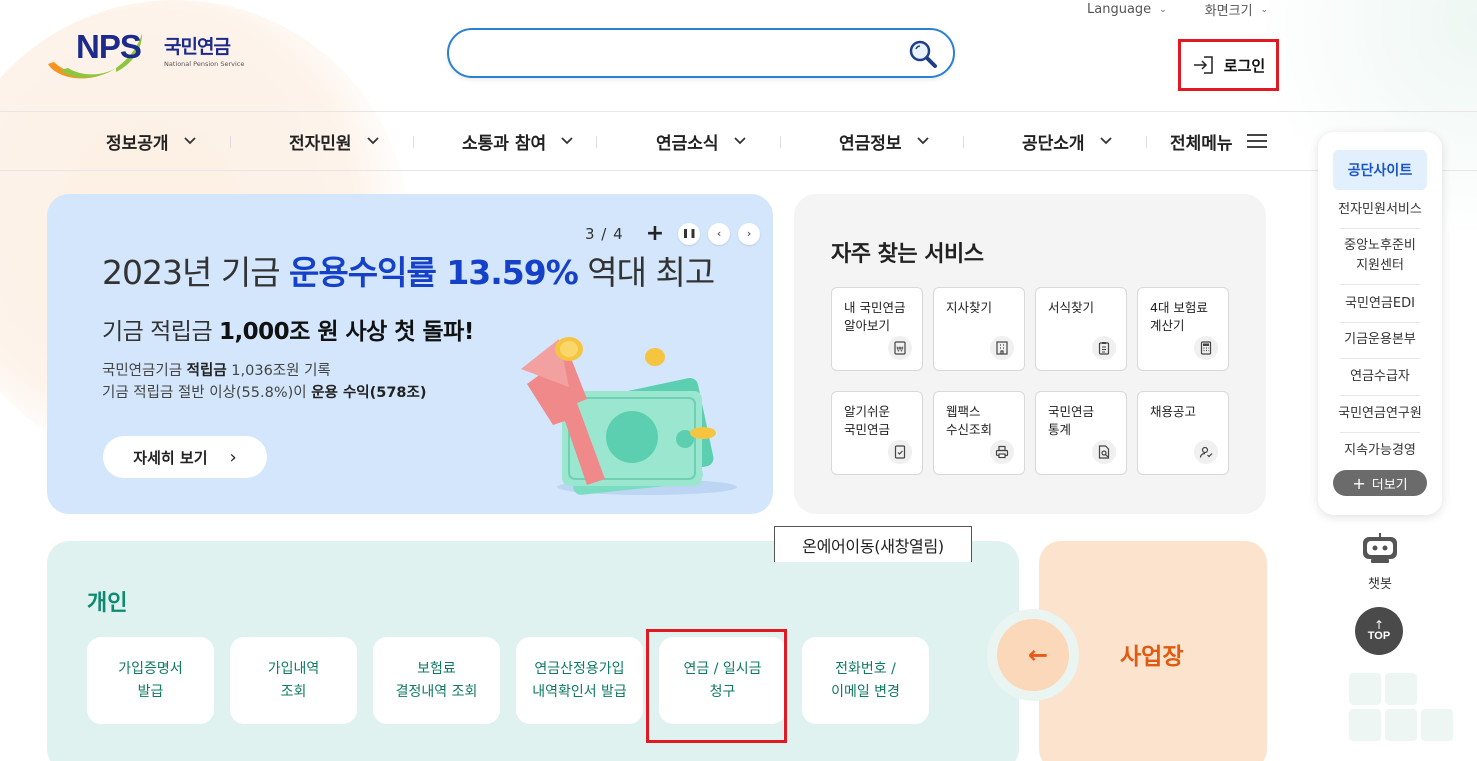 This screenshot has width=1477, height=761. What do you see at coordinates (293, 668) in the screenshot?
I see `personal-service-label: 가입내역` at bounding box center [293, 668].